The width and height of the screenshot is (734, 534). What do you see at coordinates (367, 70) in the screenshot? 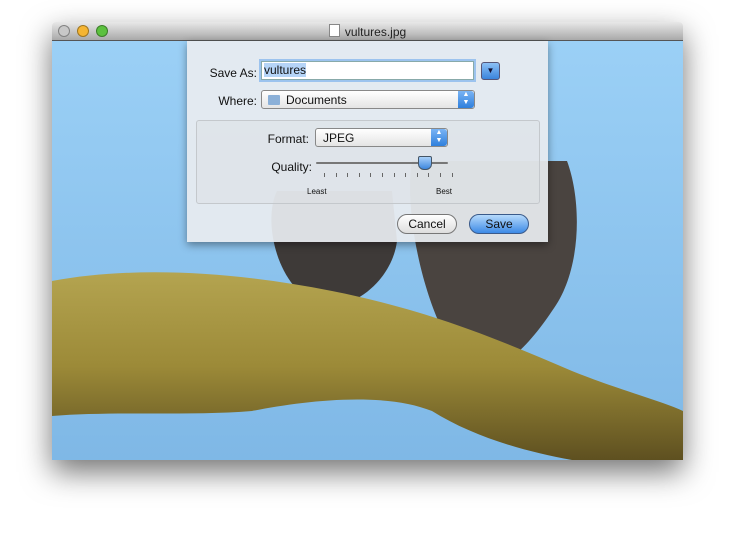
I see `save-as-input: vultures` at bounding box center [367, 70].